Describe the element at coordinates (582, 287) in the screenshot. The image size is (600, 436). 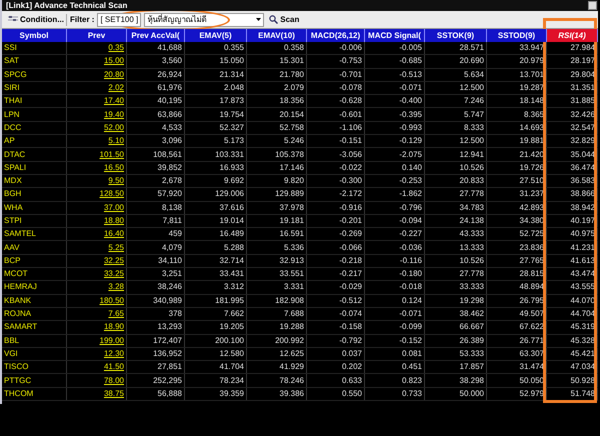
I see `table-cell: 43.555` at that location.